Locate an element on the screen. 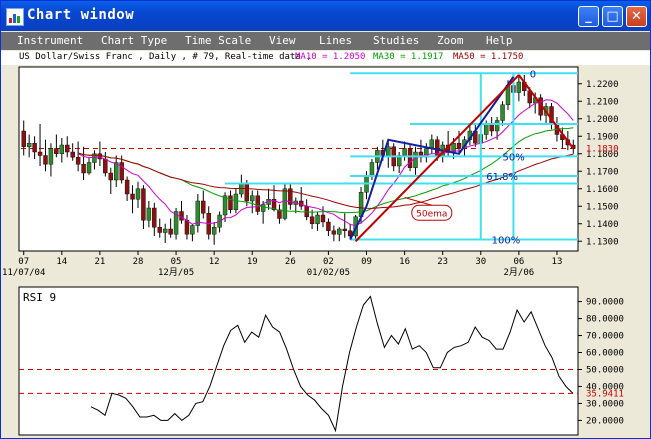  date-axis-label: 21 is located at coordinates (99, 262).